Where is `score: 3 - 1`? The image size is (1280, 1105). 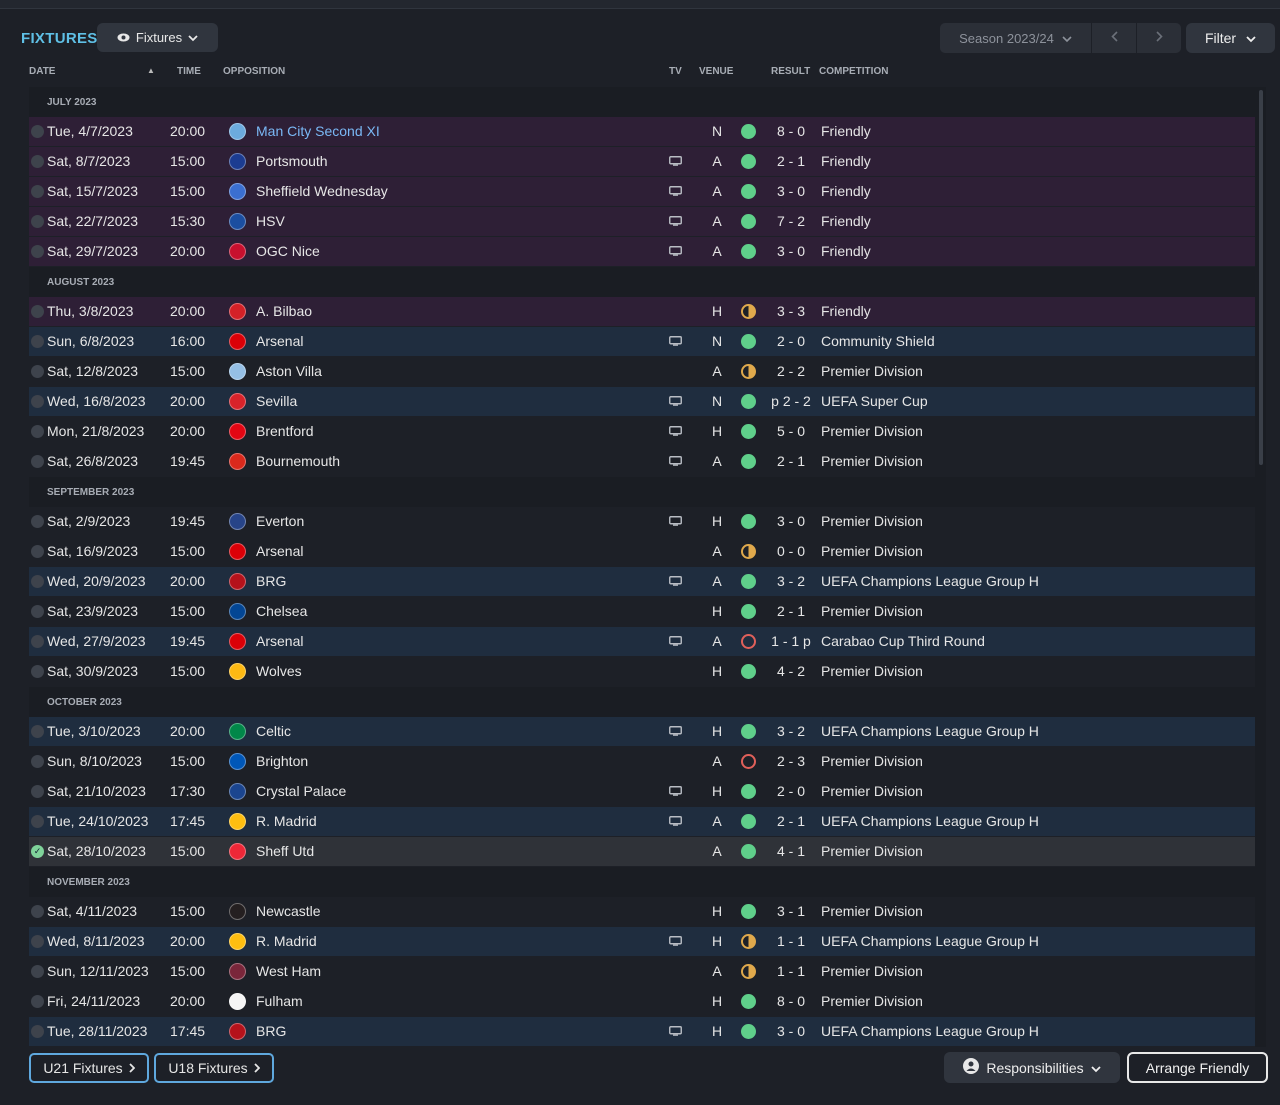
score: 3 - 1 is located at coordinates (791, 911).